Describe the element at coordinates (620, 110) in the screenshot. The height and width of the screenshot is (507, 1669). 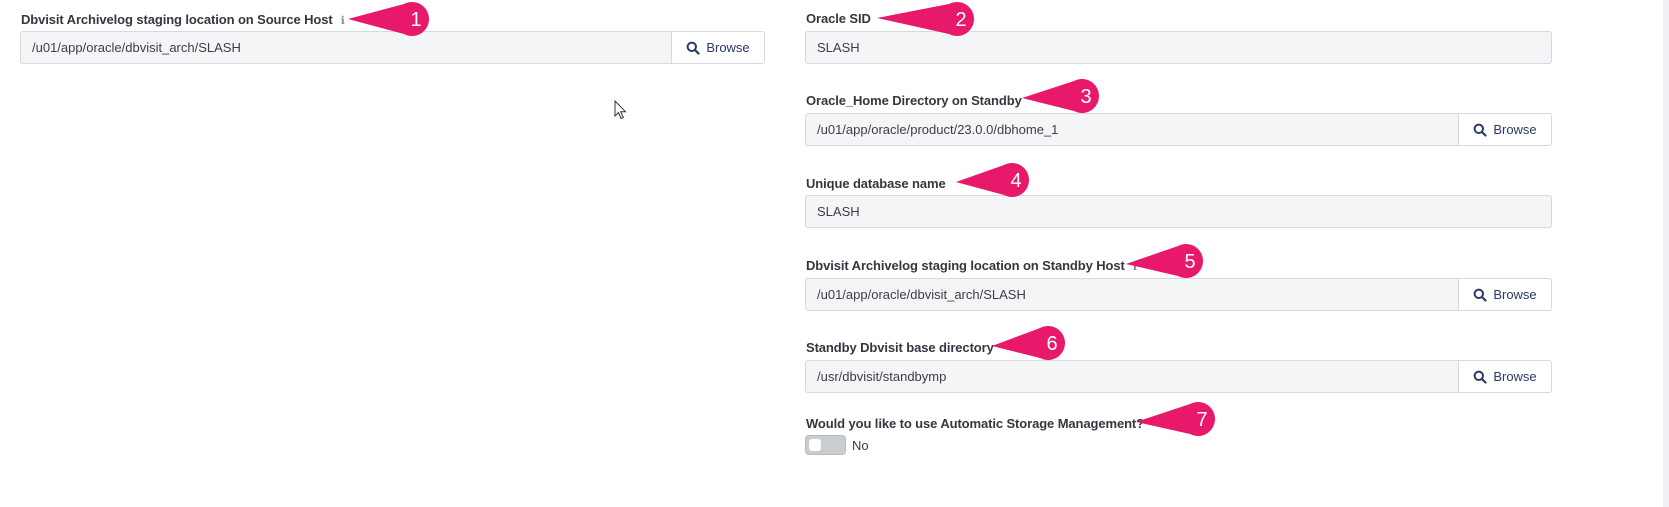
I see `mouse-cursor-icon` at that location.